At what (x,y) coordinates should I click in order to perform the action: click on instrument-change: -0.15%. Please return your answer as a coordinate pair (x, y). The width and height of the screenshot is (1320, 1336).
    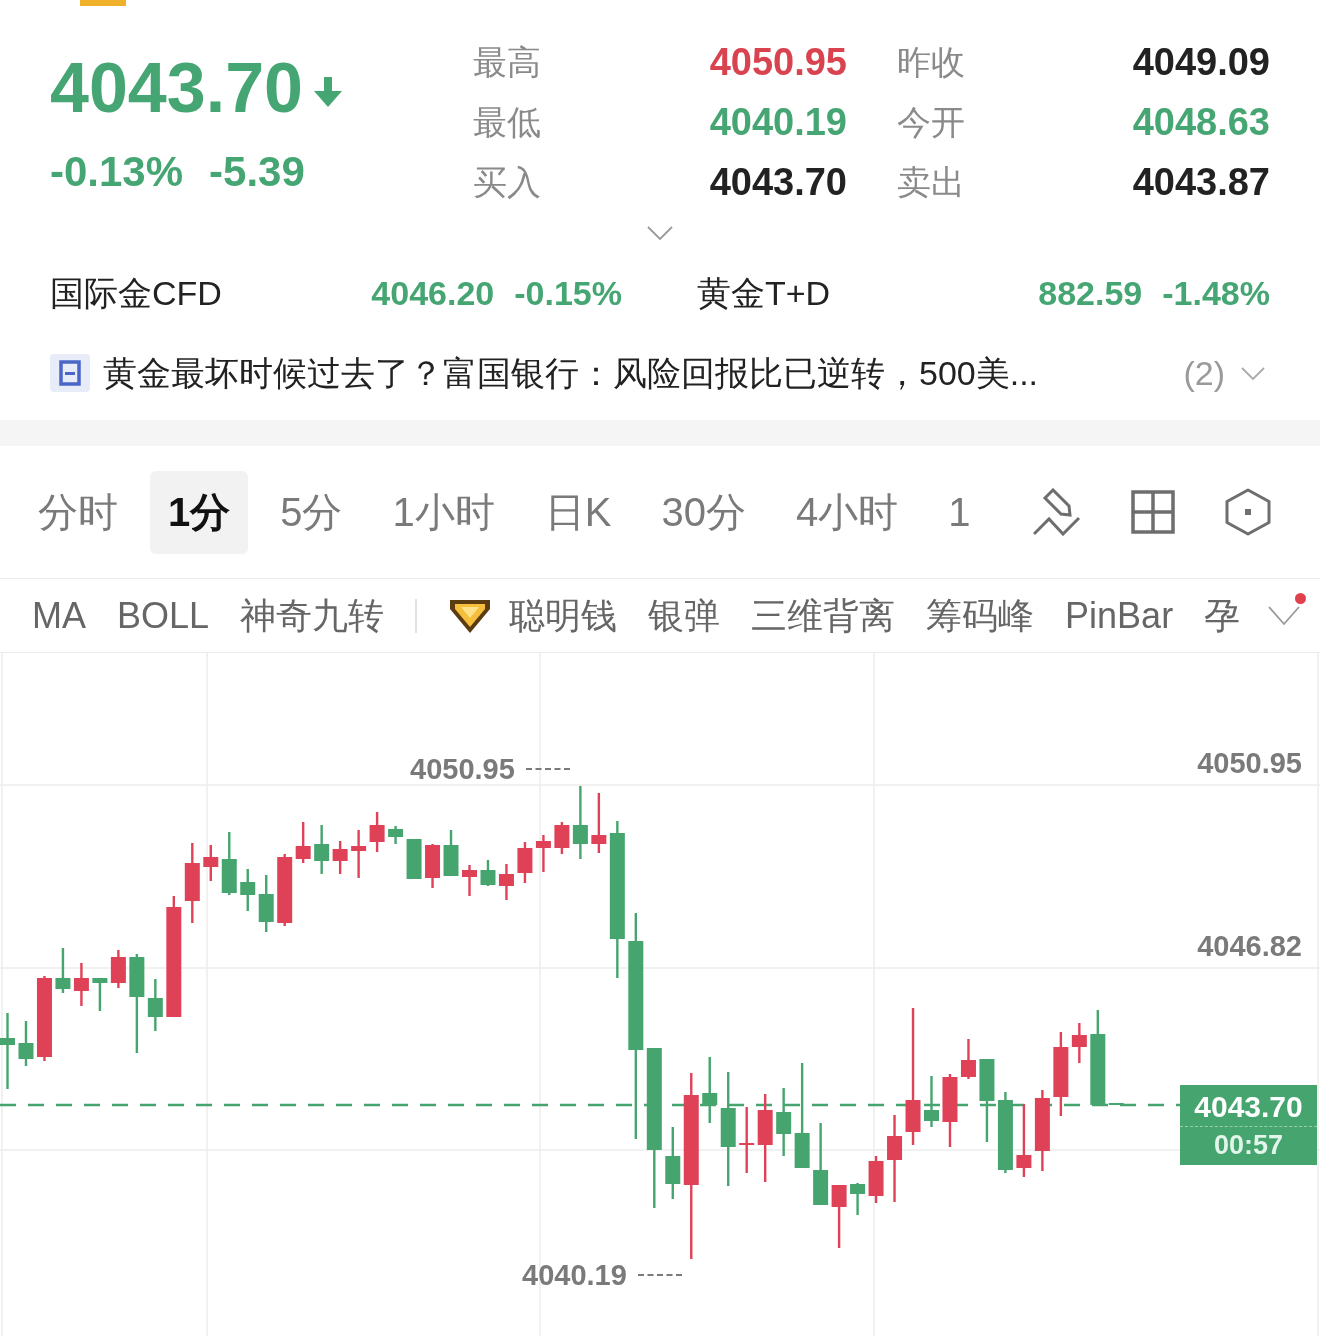
    Looking at the image, I should click on (568, 293).